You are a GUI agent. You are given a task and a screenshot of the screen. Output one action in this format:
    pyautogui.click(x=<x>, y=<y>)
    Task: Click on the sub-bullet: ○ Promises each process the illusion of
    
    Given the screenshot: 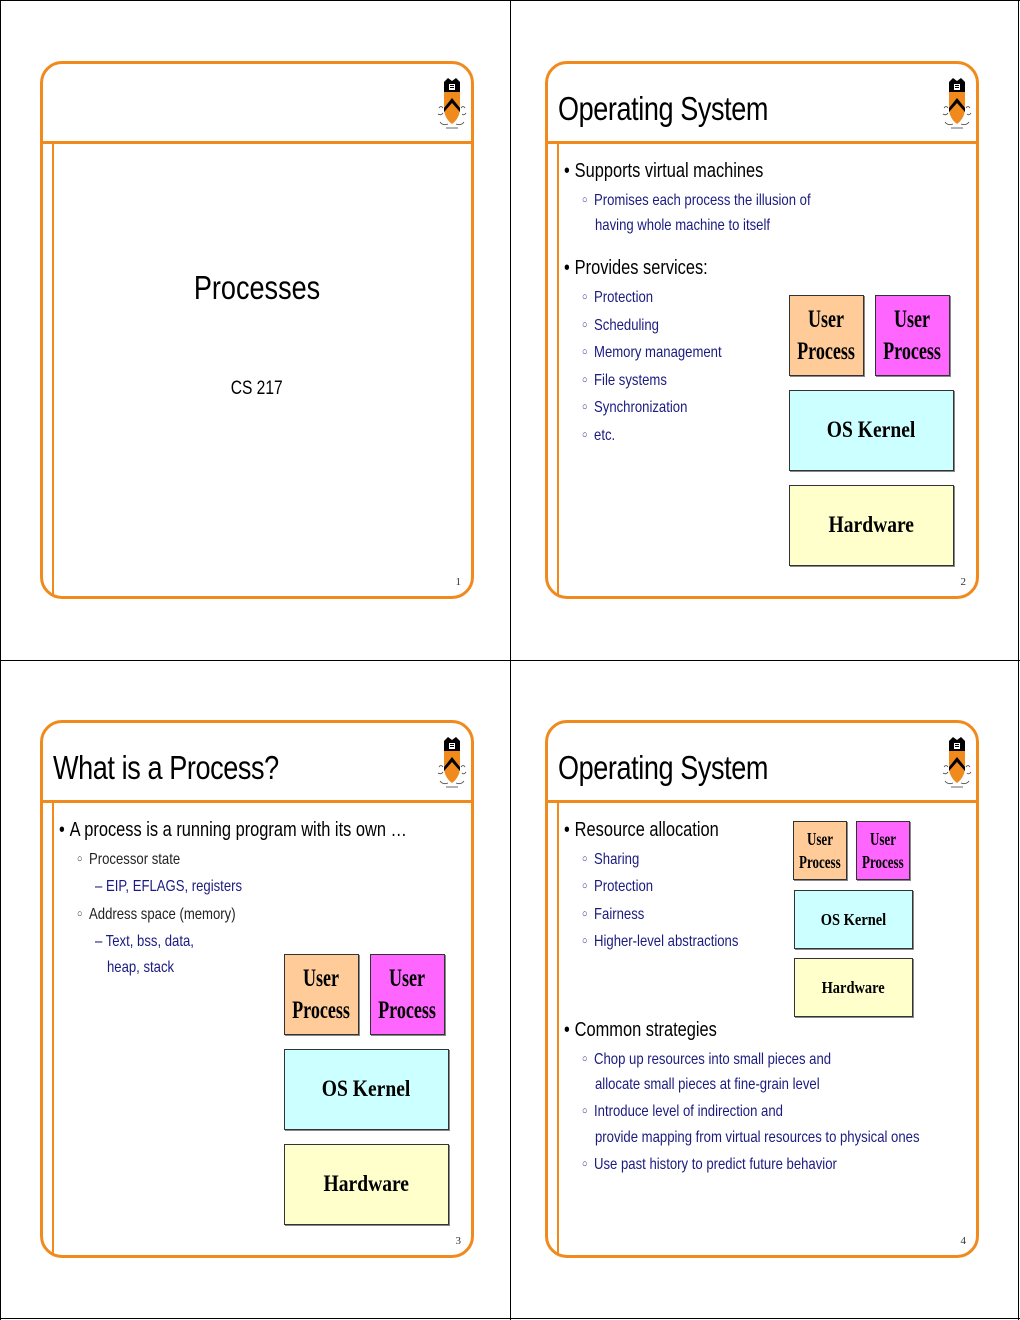 What is the action you would take?
    pyautogui.click(x=696, y=200)
    